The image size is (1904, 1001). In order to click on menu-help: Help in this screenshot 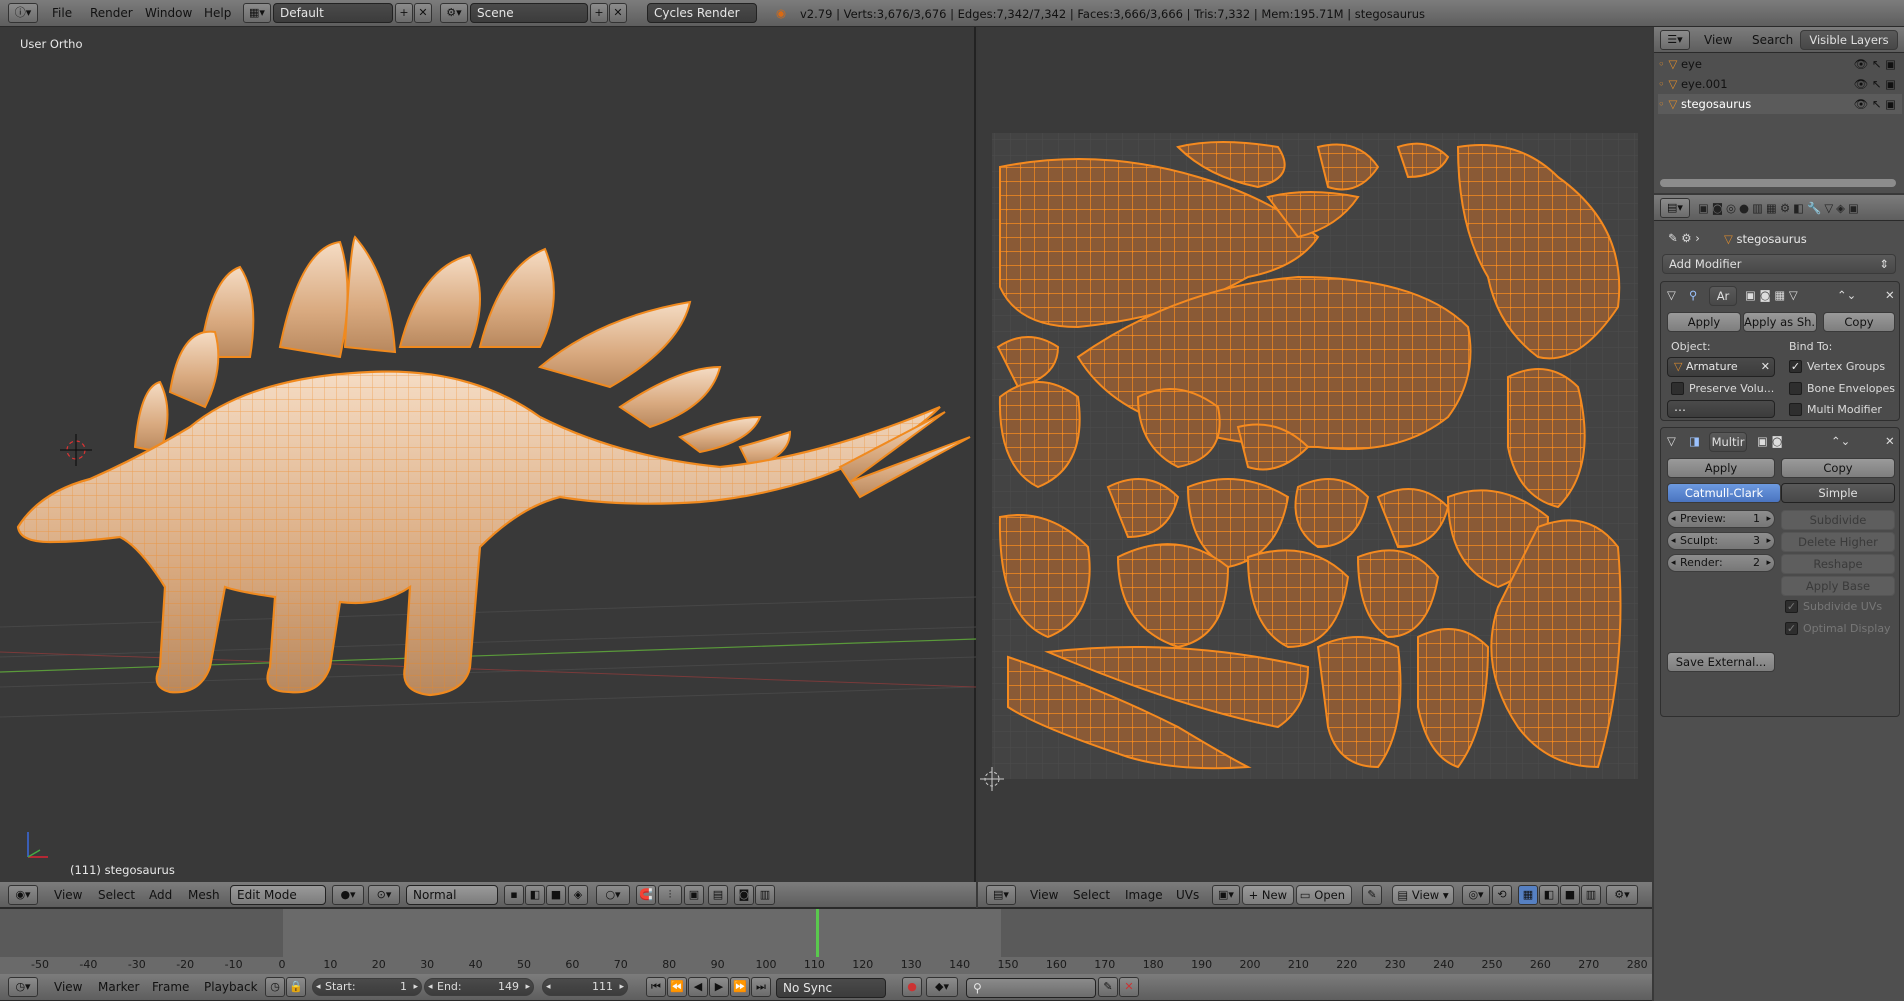, I will do `click(217, 13)`.